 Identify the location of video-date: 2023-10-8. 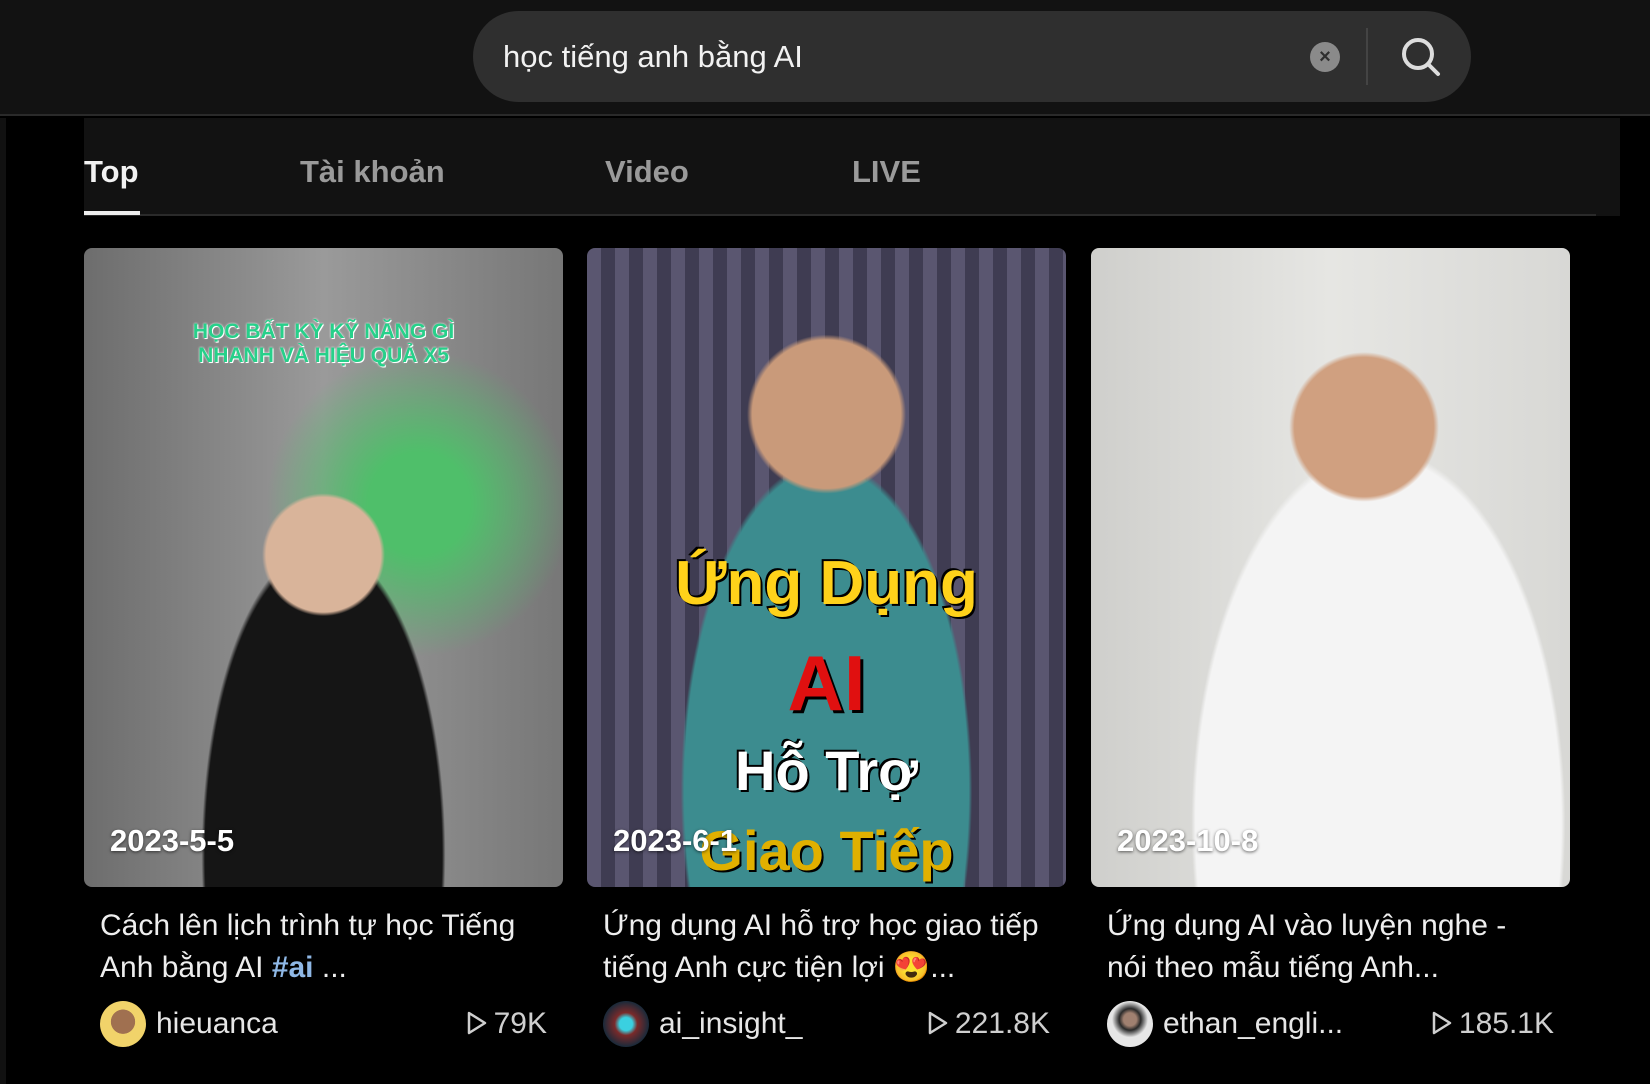
(1188, 840).